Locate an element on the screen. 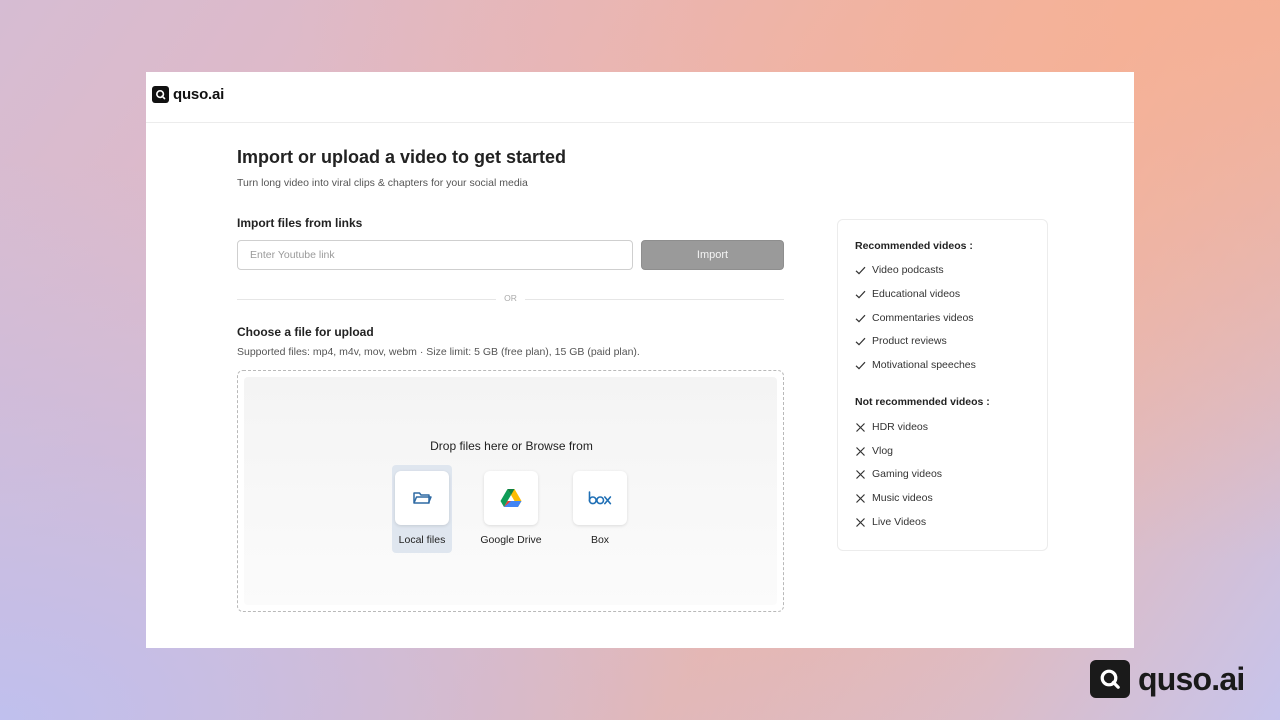 The height and width of the screenshot is (720, 1280). source-box: Box is located at coordinates (600, 509).